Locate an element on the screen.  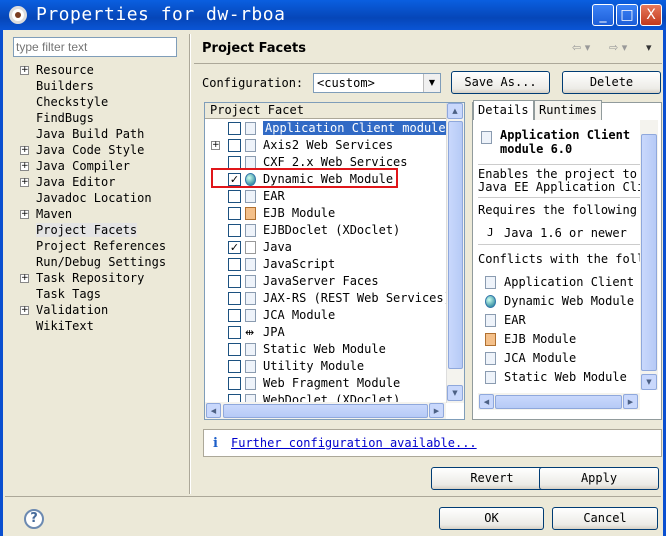
facet-row-application-client-module: Application Client module is located at coordinates (326, 128).